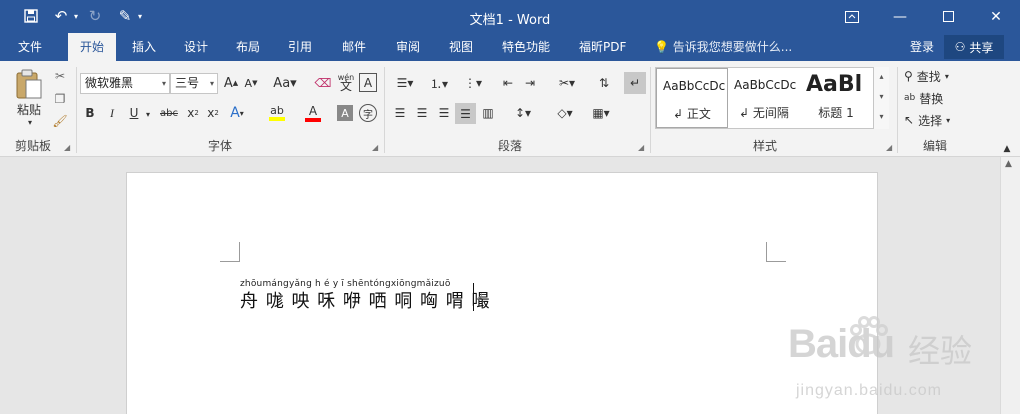 The width and height of the screenshot is (1020, 414). I want to click on multilevel-list-icon: ⋮▾, so click(473, 83).